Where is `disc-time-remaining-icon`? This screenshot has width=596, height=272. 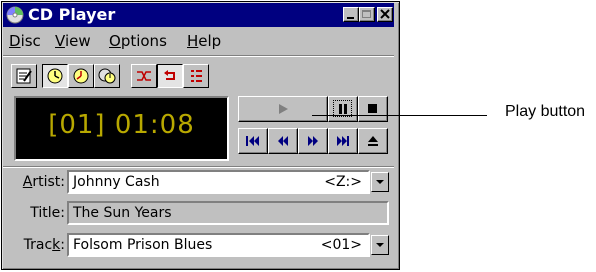 disc-time-remaining-icon is located at coordinates (107, 76).